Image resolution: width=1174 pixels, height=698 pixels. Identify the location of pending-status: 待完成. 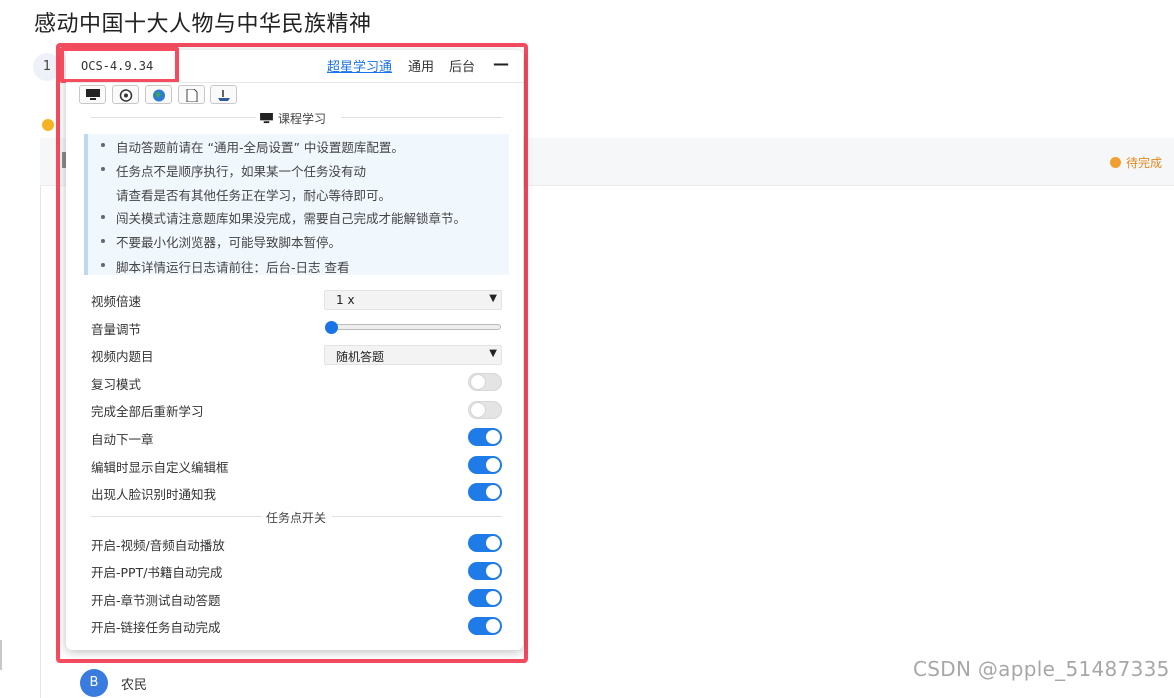
(1136, 162).